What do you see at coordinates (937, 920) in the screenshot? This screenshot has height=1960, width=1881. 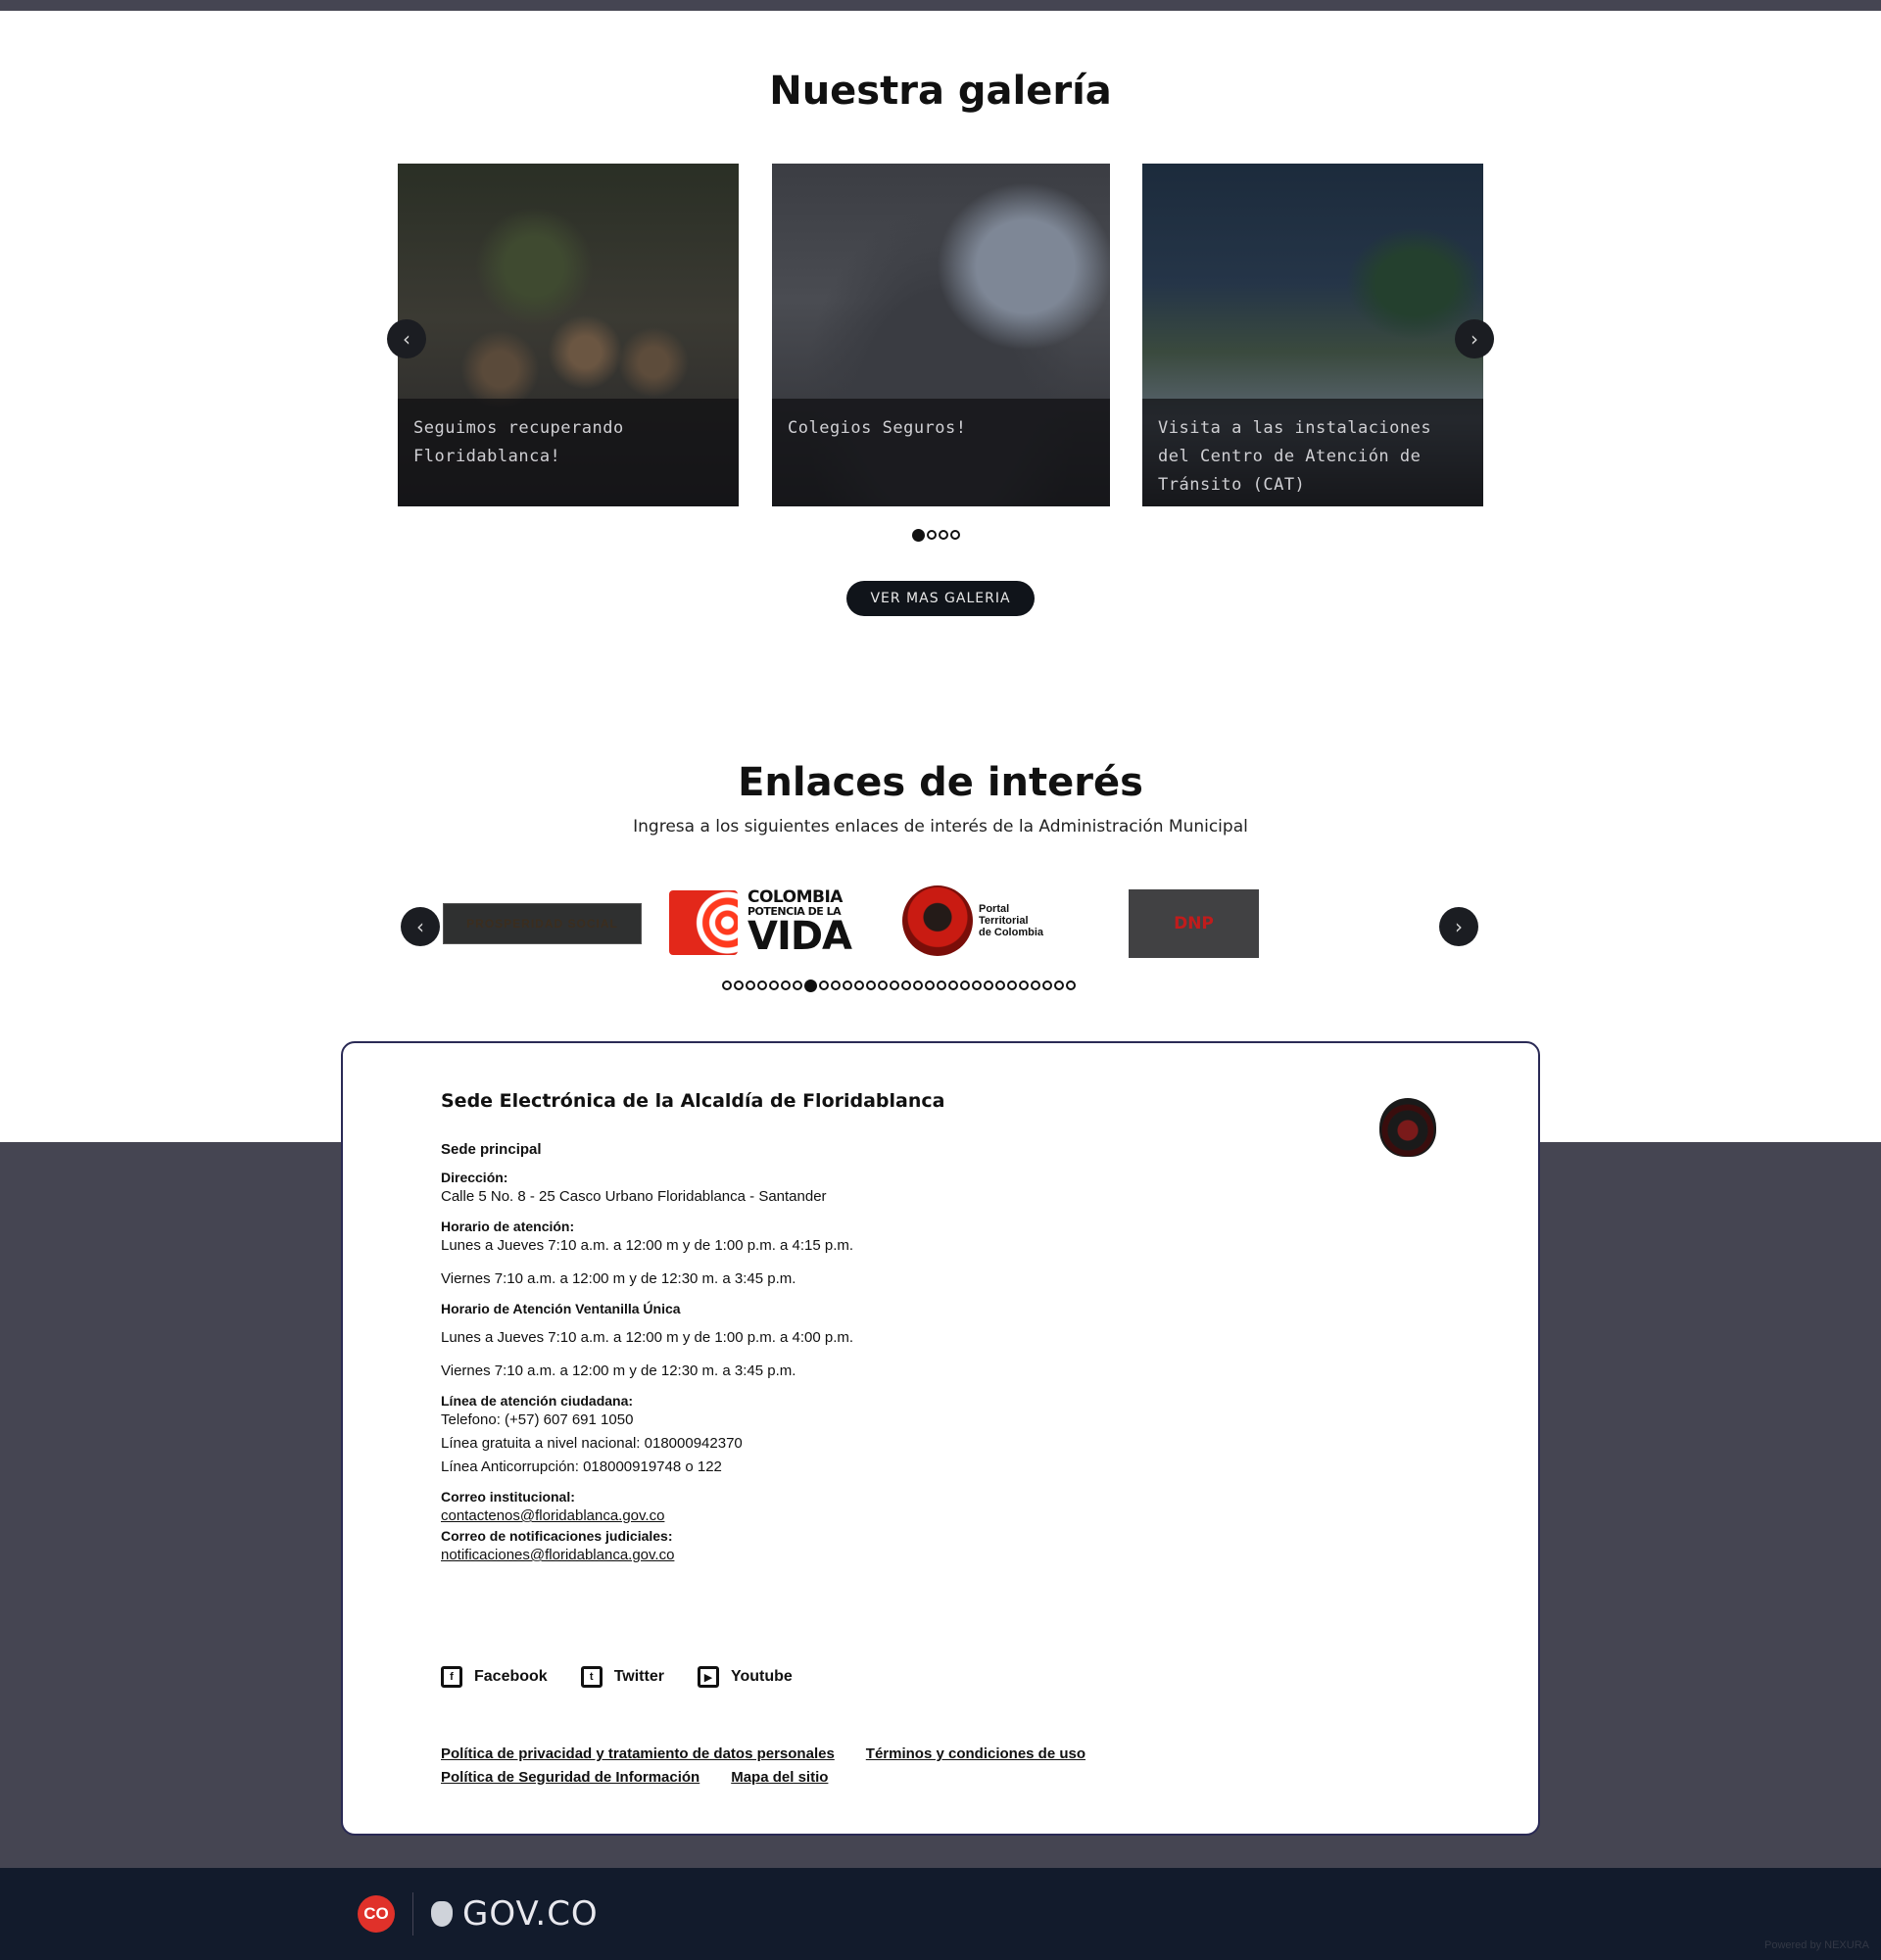 I see `portal-territorial-icon` at bounding box center [937, 920].